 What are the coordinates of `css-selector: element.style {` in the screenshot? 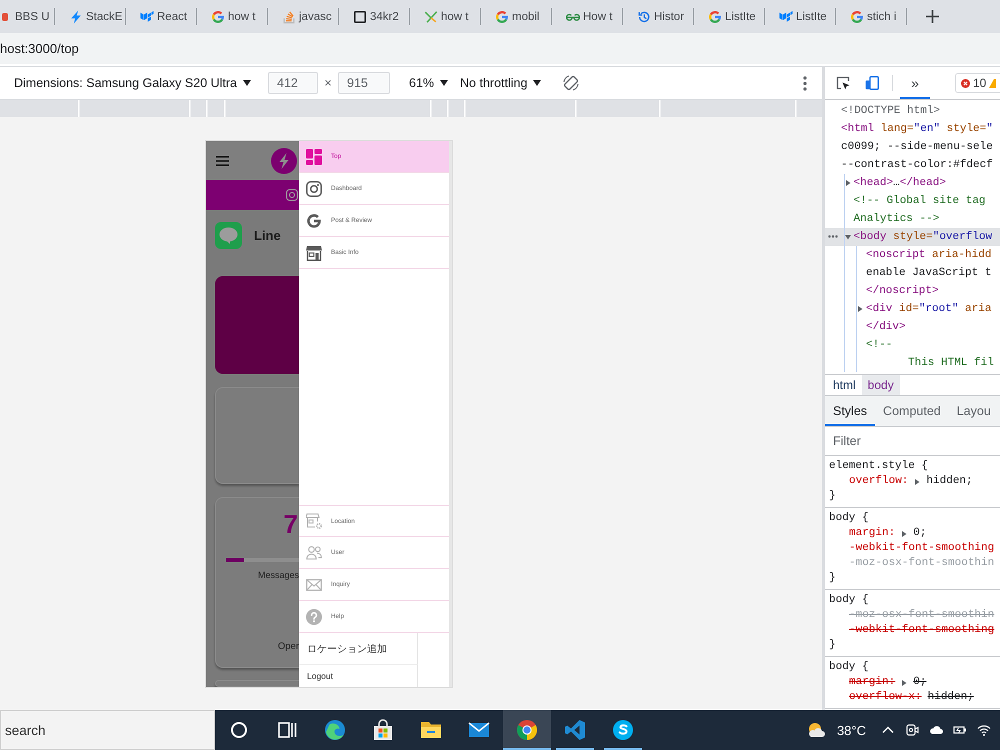 It's located at (878, 466).